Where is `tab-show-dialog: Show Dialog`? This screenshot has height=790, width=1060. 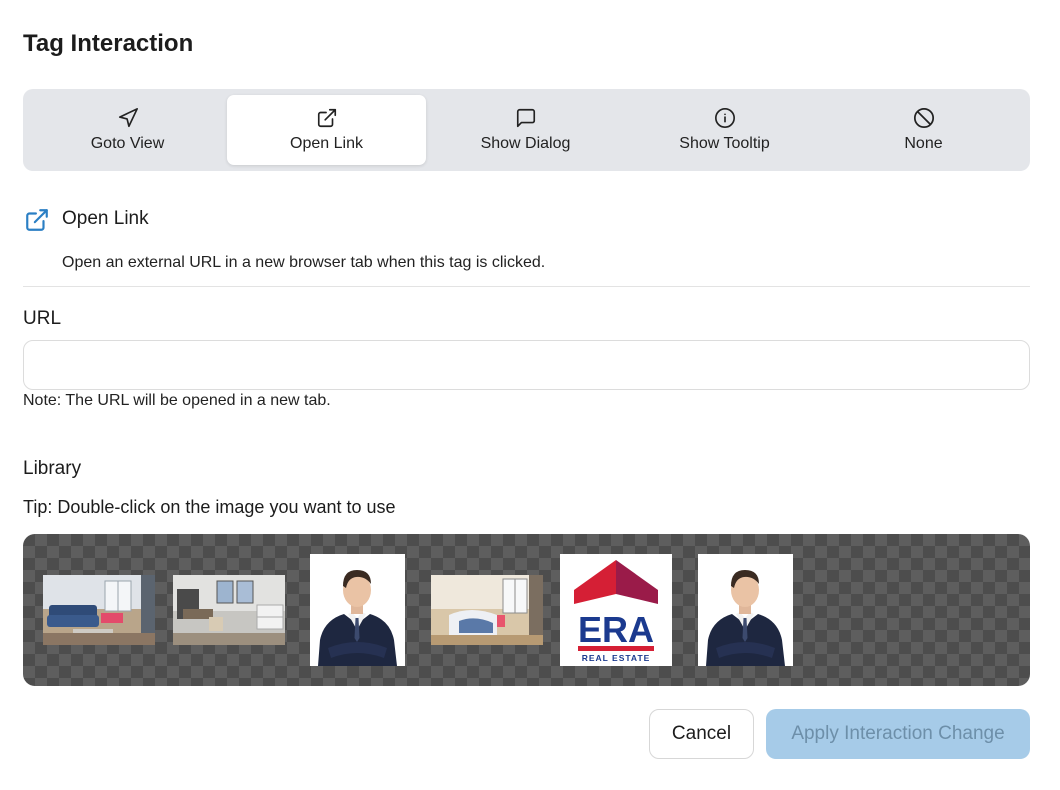 tab-show-dialog: Show Dialog is located at coordinates (525, 130).